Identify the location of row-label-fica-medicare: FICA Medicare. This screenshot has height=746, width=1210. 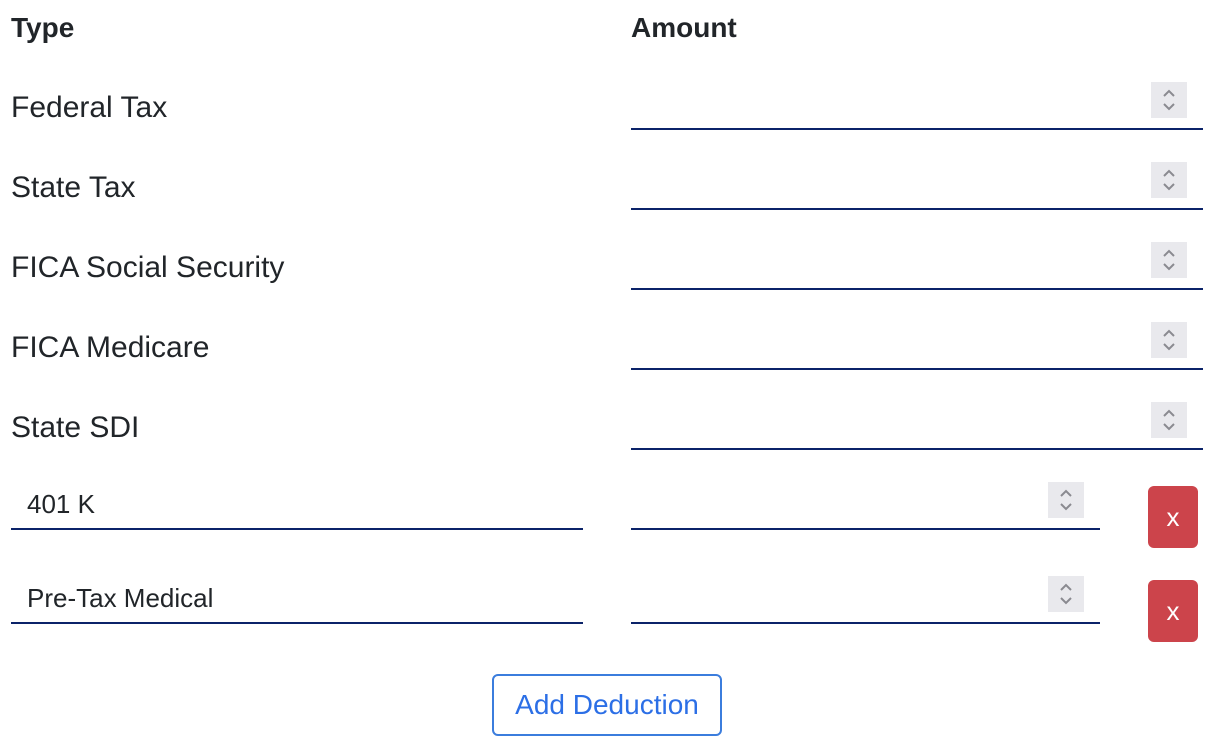
(110, 347).